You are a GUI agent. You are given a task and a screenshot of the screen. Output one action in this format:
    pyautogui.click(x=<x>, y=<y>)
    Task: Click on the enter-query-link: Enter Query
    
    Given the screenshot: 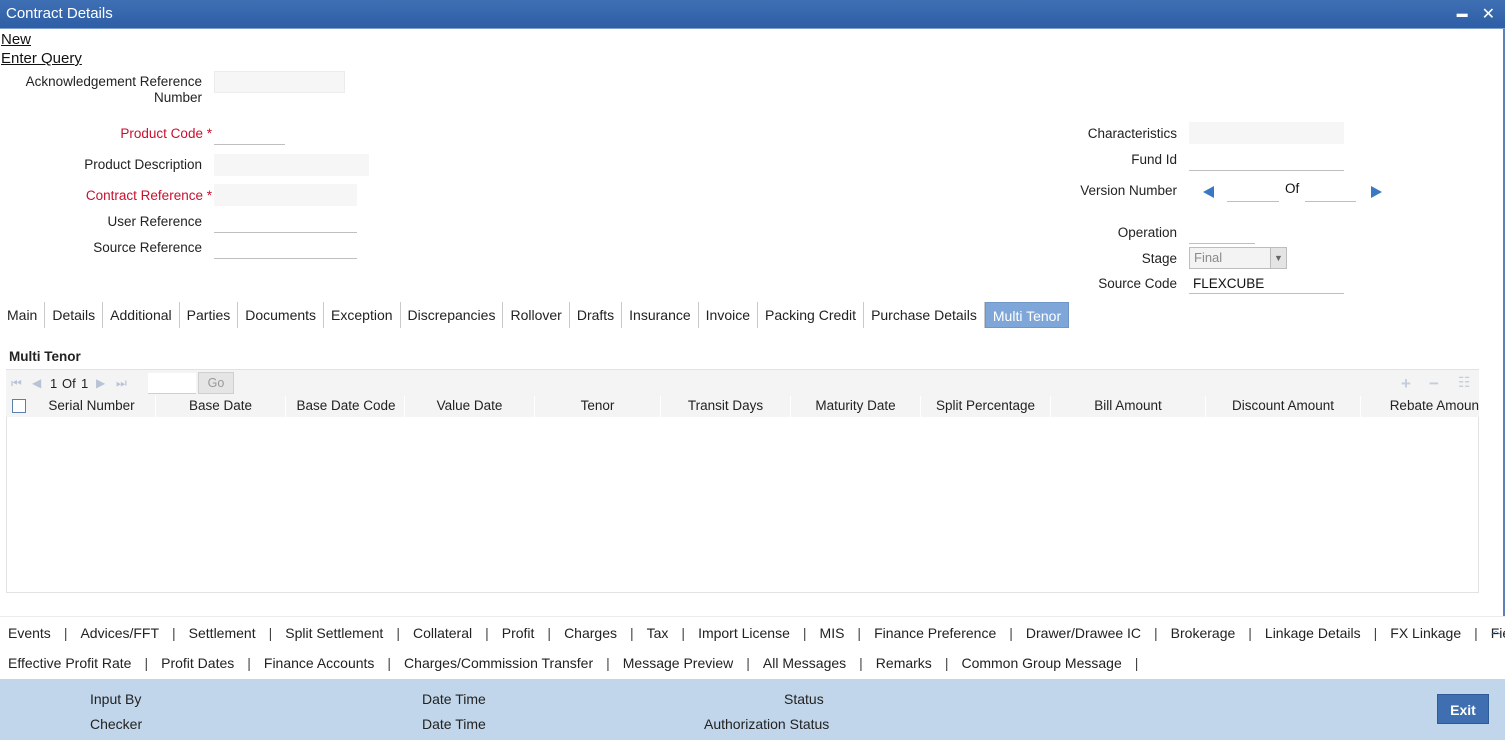 What is the action you would take?
    pyautogui.click(x=41, y=58)
    